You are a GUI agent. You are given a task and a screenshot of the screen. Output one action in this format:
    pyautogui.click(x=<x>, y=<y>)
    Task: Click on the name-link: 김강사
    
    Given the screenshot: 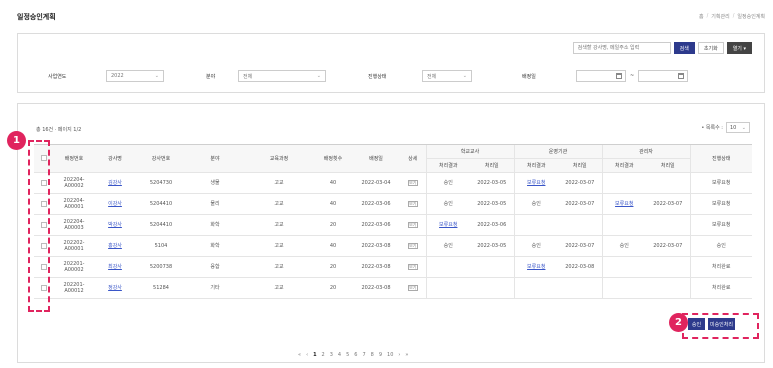 What is the action you would take?
    pyautogui.click(x=115, y=183)
    